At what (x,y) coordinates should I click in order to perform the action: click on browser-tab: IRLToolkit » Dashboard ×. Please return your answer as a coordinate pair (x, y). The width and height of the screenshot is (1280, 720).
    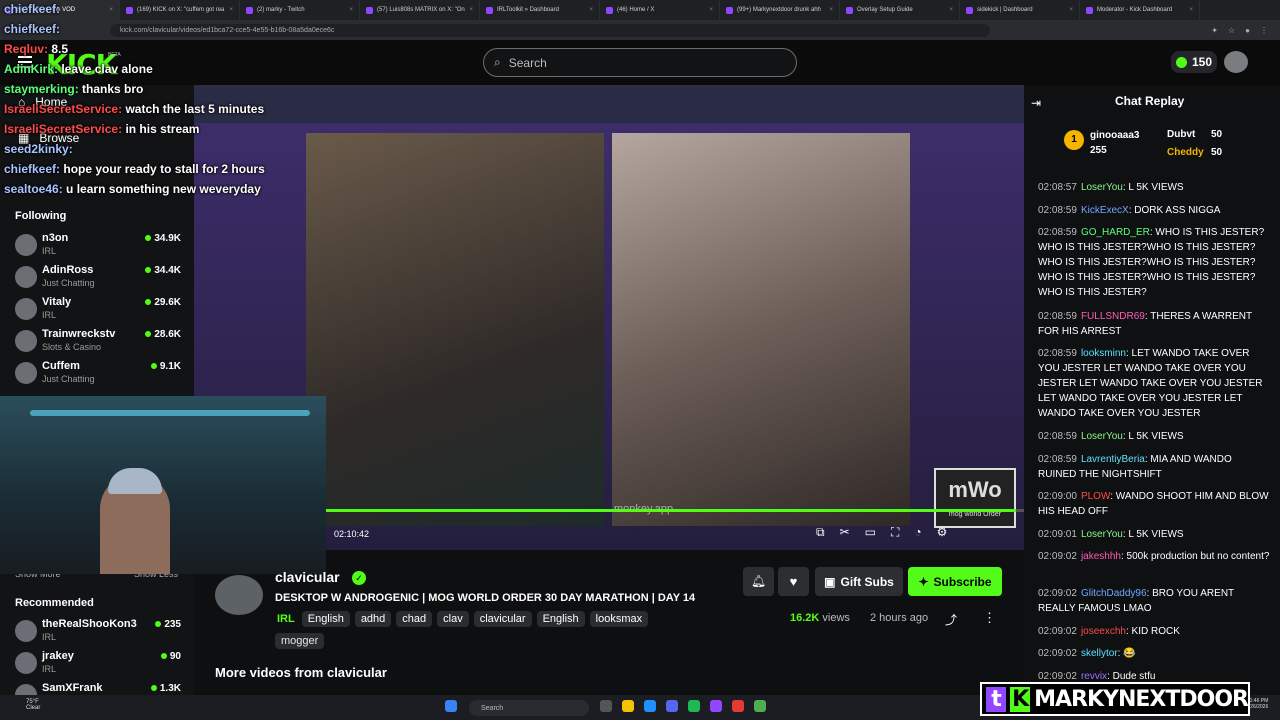
    Looking at the image, I should click on (540, 10).